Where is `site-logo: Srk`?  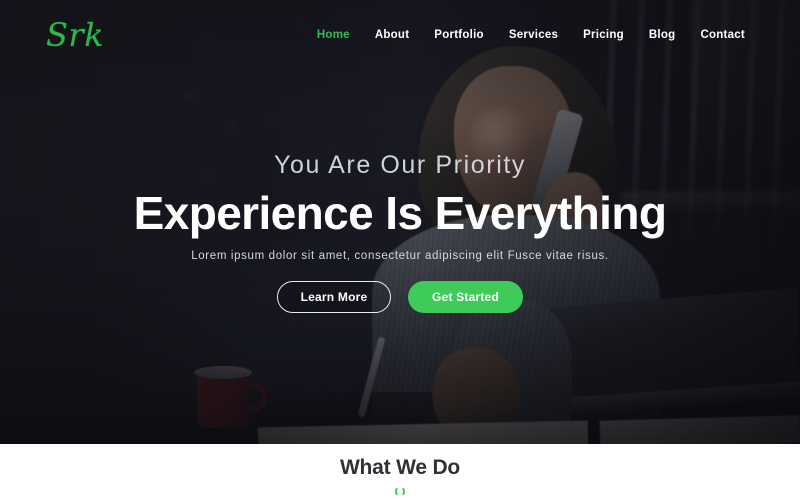 site-logo: Srk is located at coordinates (75, 35).